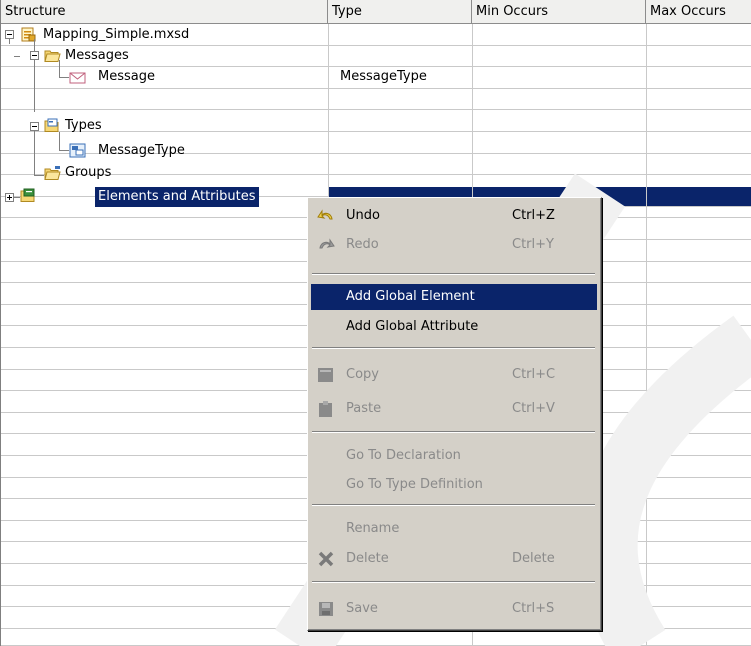 This screenshot has height=646, width=751. Describe the element at coordinates (83, 126) in the screenshot. I see `tree-item-types: Types` at that location.